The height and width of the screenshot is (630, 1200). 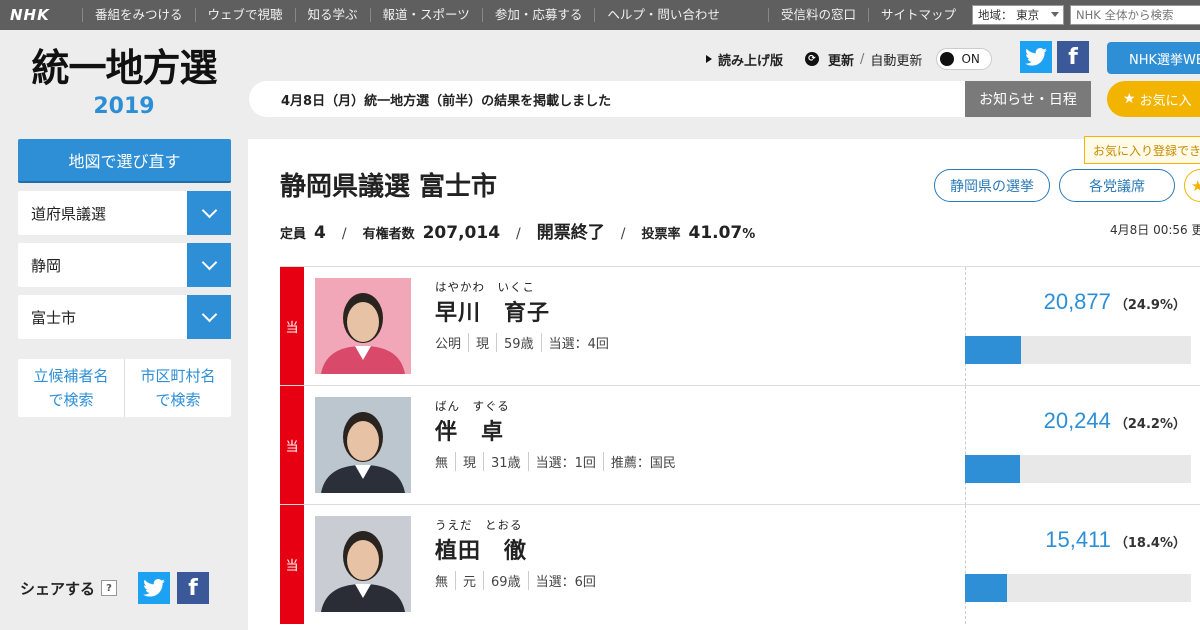 What do you see at coordinates (918, 15) in the screenshot?
I see `sitemap-link: サイトマップ` at bounding box center [918, 15].